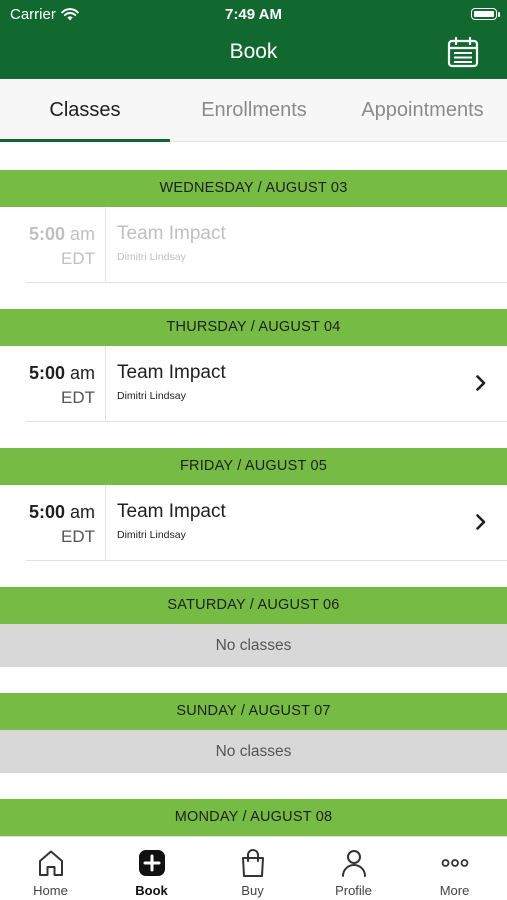 Image resolution: width=507 pixels, height=900 pixels. Describe the element at coordinates (463, 52) in the screenshot. I see `calendar-icon` at that location.